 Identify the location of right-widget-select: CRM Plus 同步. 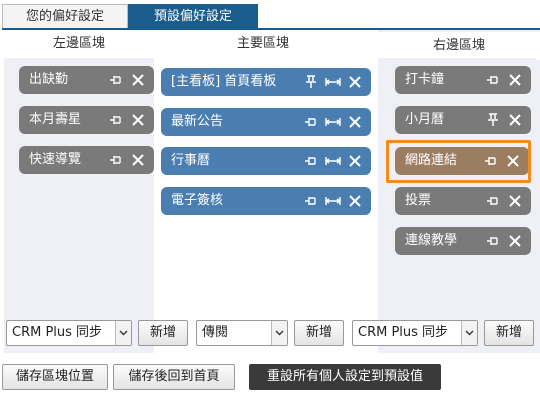
(415, 333).